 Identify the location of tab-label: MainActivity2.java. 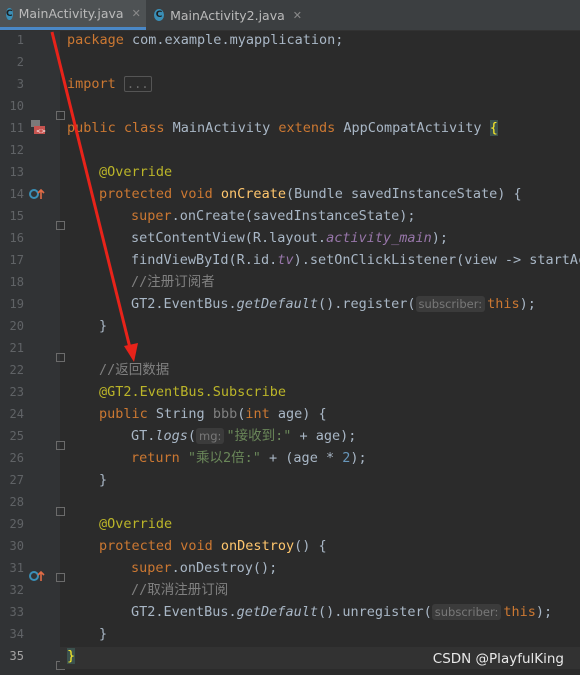
(227, 15).